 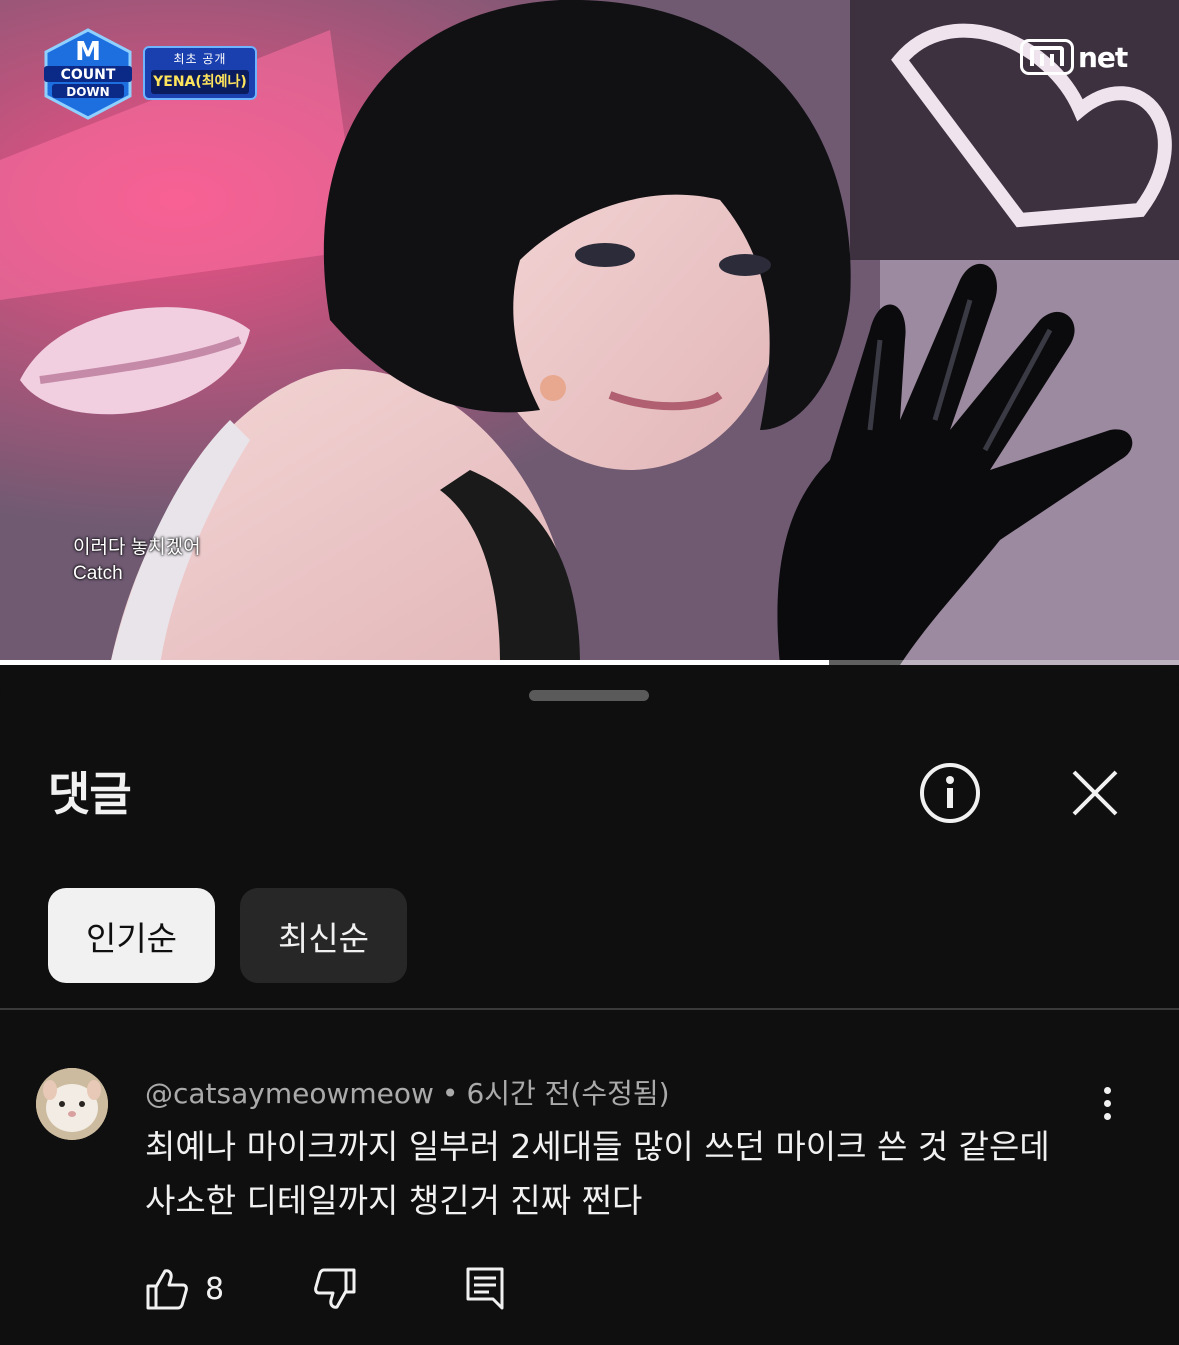 I want to click on premiere-badge-artist: YENA(최예나), so click(x=200, y=82).